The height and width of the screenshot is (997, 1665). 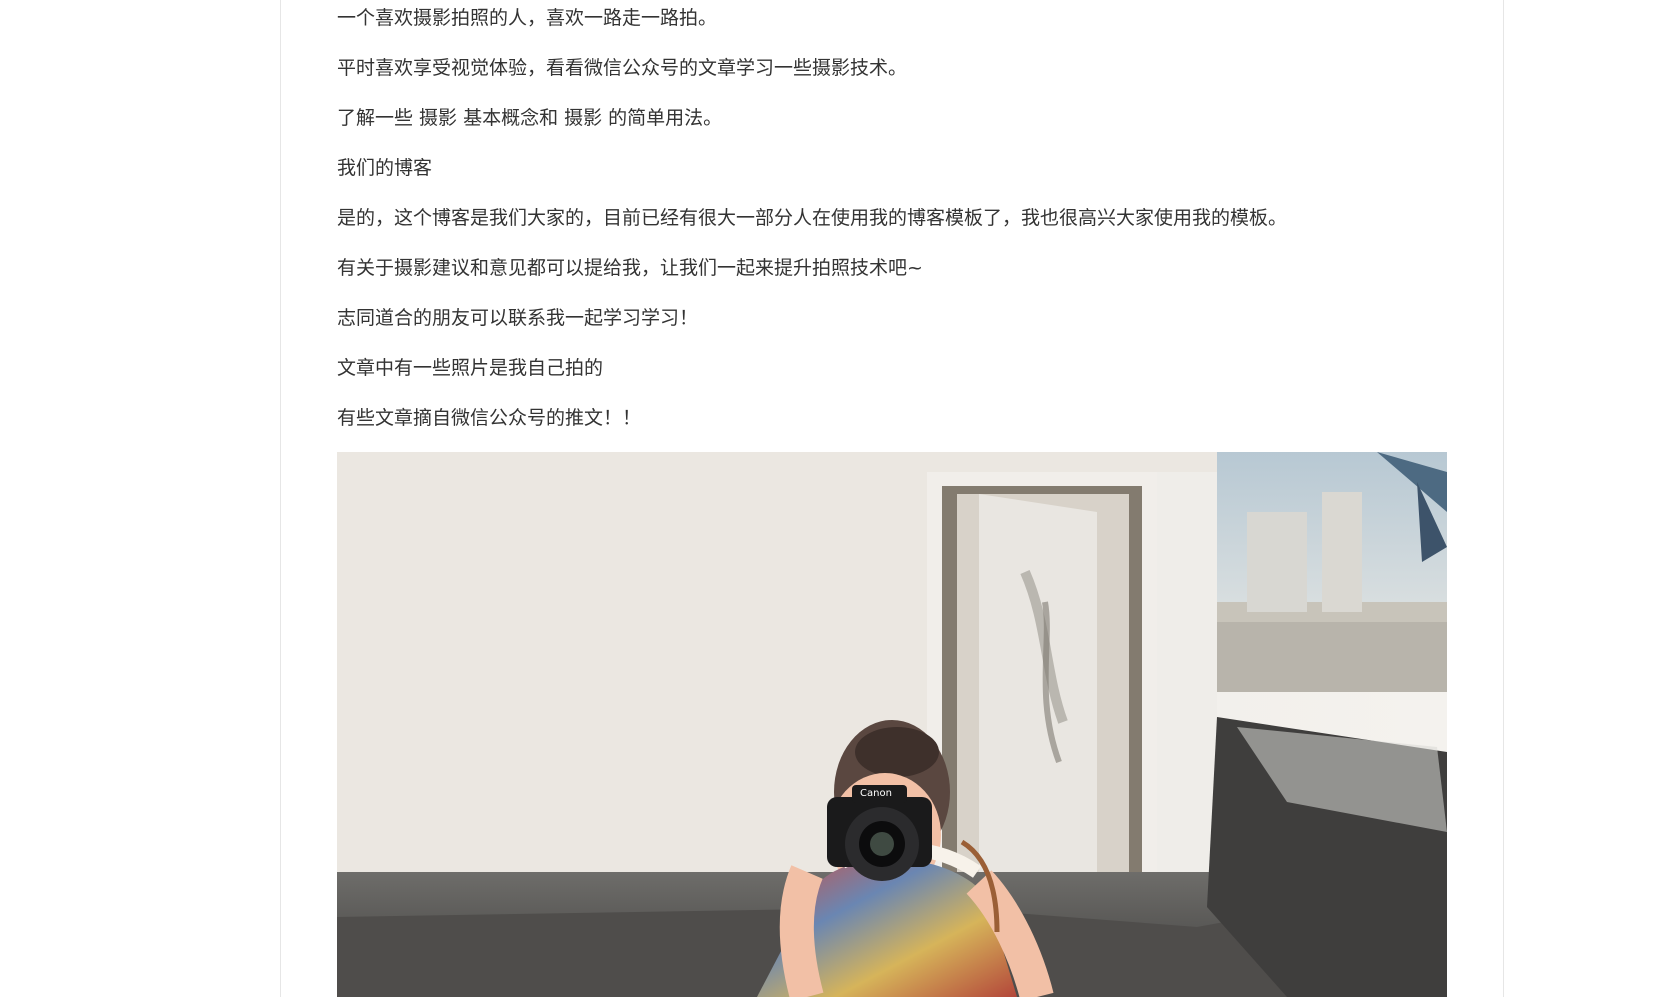 I want to click on article-paragraph: 志同道合的朋友可以联系我一起学习学习！, so click(x=518, y=318).